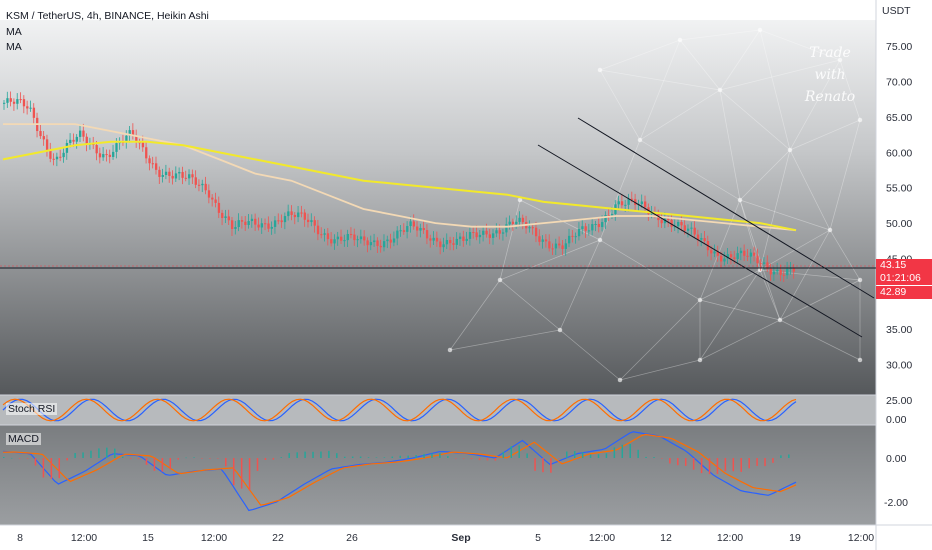 The image size is (932, 550). What do you see at coordinates (899, 366) in the screenshot?
I see `price-tick: 30.00` at bounding box center [899, 366].